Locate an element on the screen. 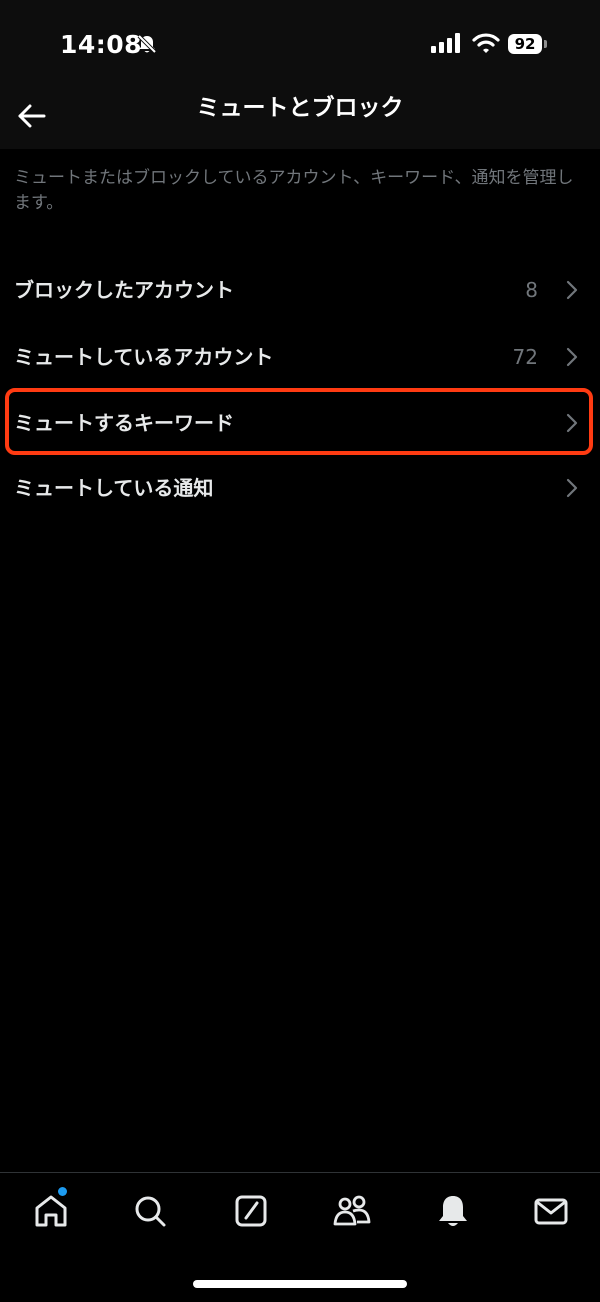 The width and height of the screenshot is (600, 1302). search-icon is located at coordinates (150, 1211).